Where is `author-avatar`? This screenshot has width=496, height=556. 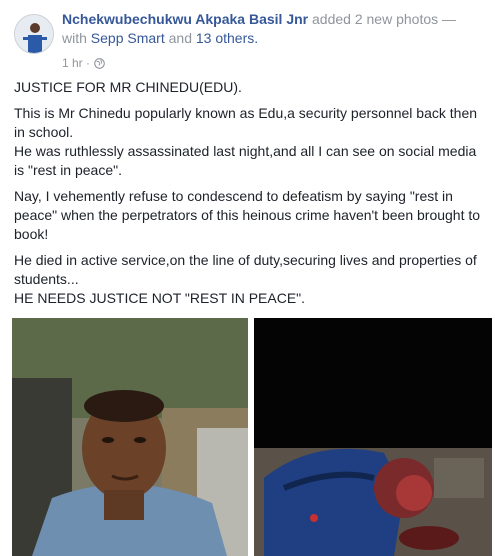 author-avatar is located at coordinates (34, 34).